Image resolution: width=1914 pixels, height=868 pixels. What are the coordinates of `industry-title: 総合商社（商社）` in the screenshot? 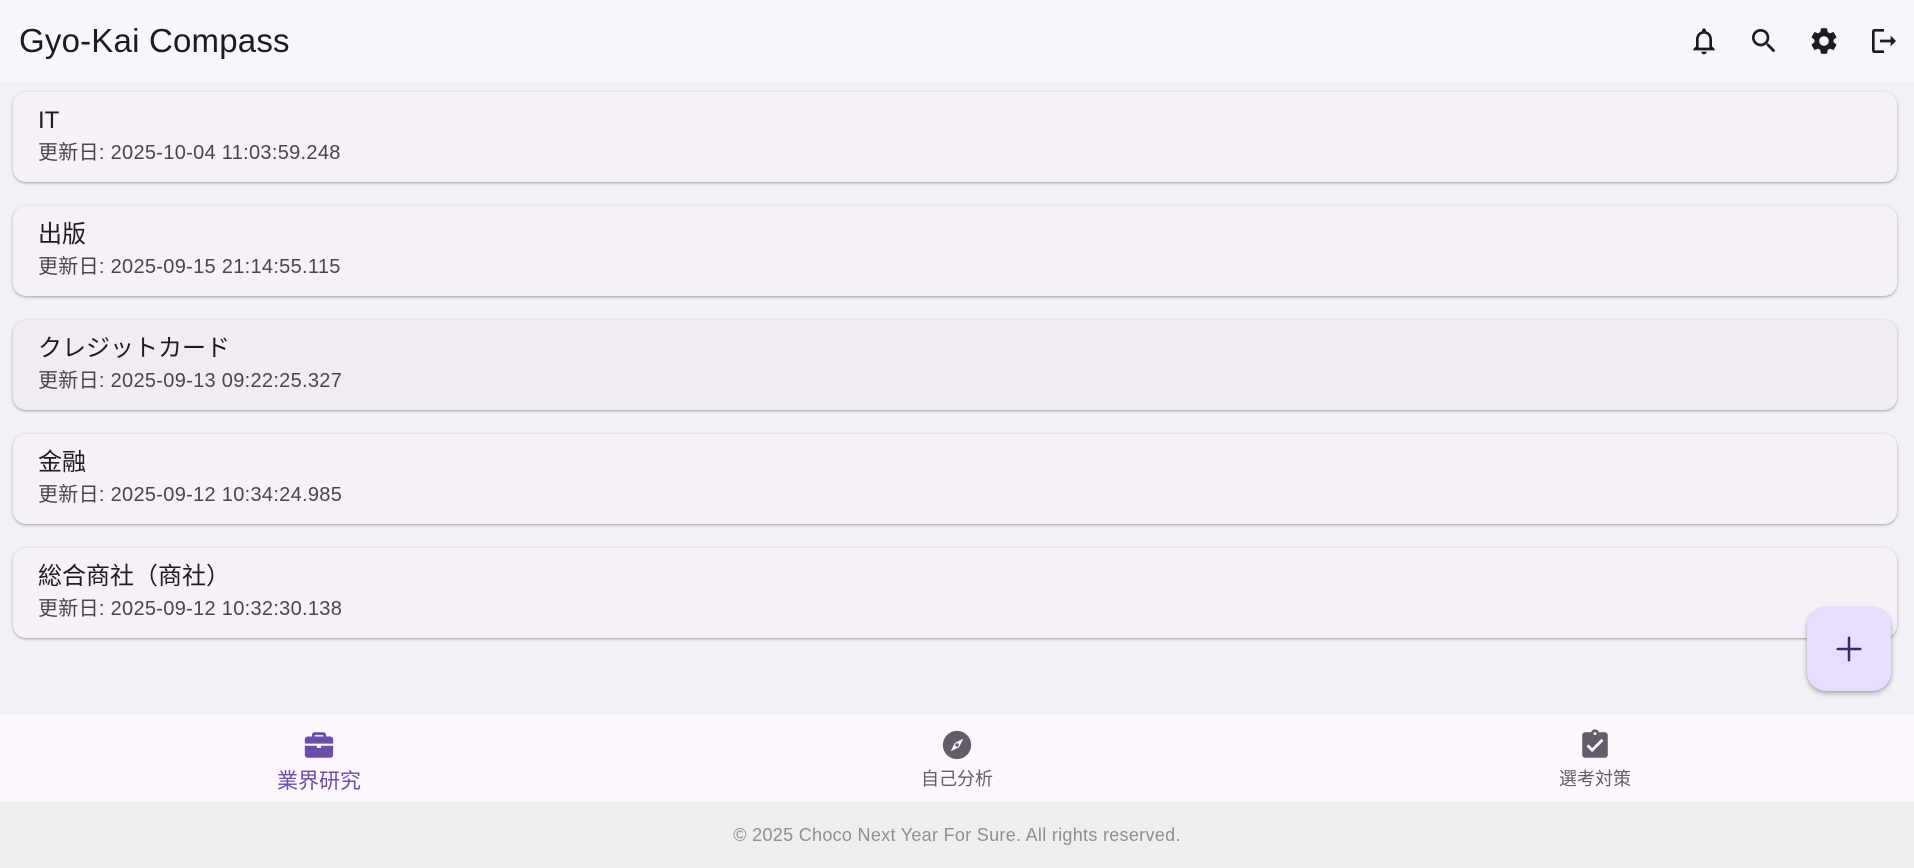 It's located at (134, 576).